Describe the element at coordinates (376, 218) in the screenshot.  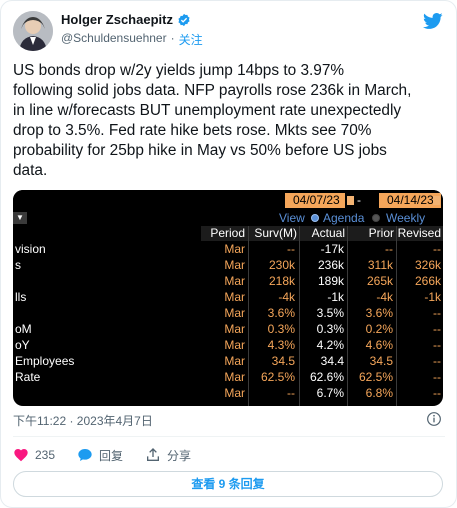
I see `weekly-radio-icon` at that location.